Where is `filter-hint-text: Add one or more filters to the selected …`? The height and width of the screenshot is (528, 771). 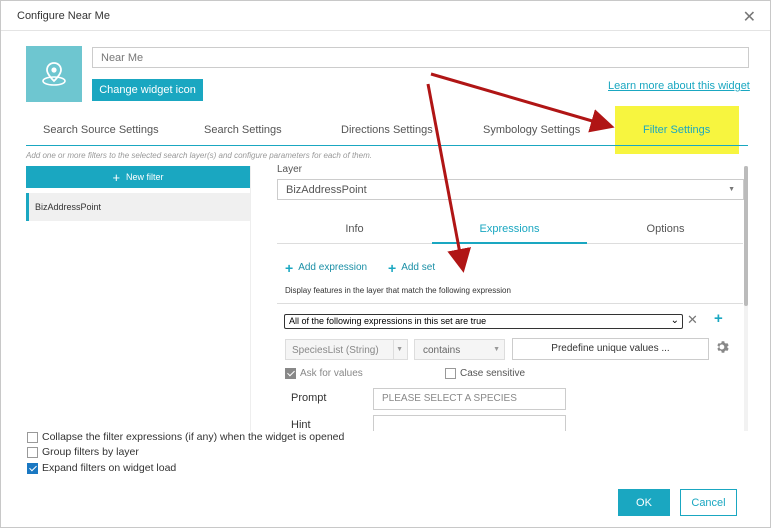 filter-hint-text: Add one or more filters to the selected … is located at coordinates (199, 155).